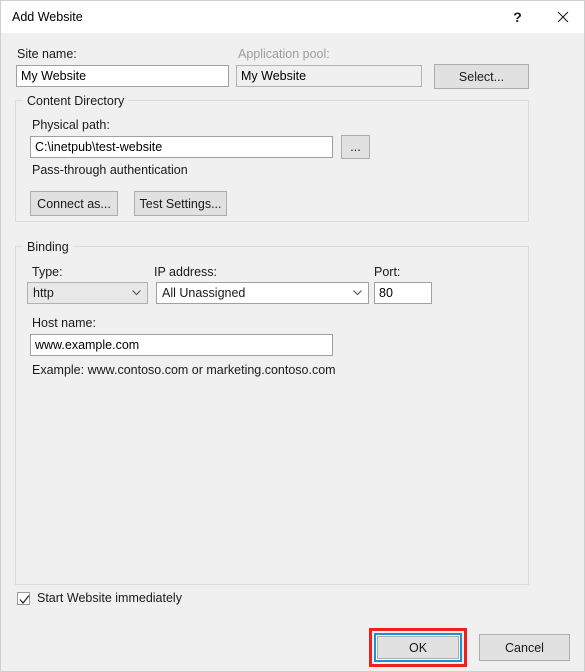  What do you see at coordinates (186, 272) in the screenshot?
I see `ip-address-label: IP address:` at bounding box center [186, 272].